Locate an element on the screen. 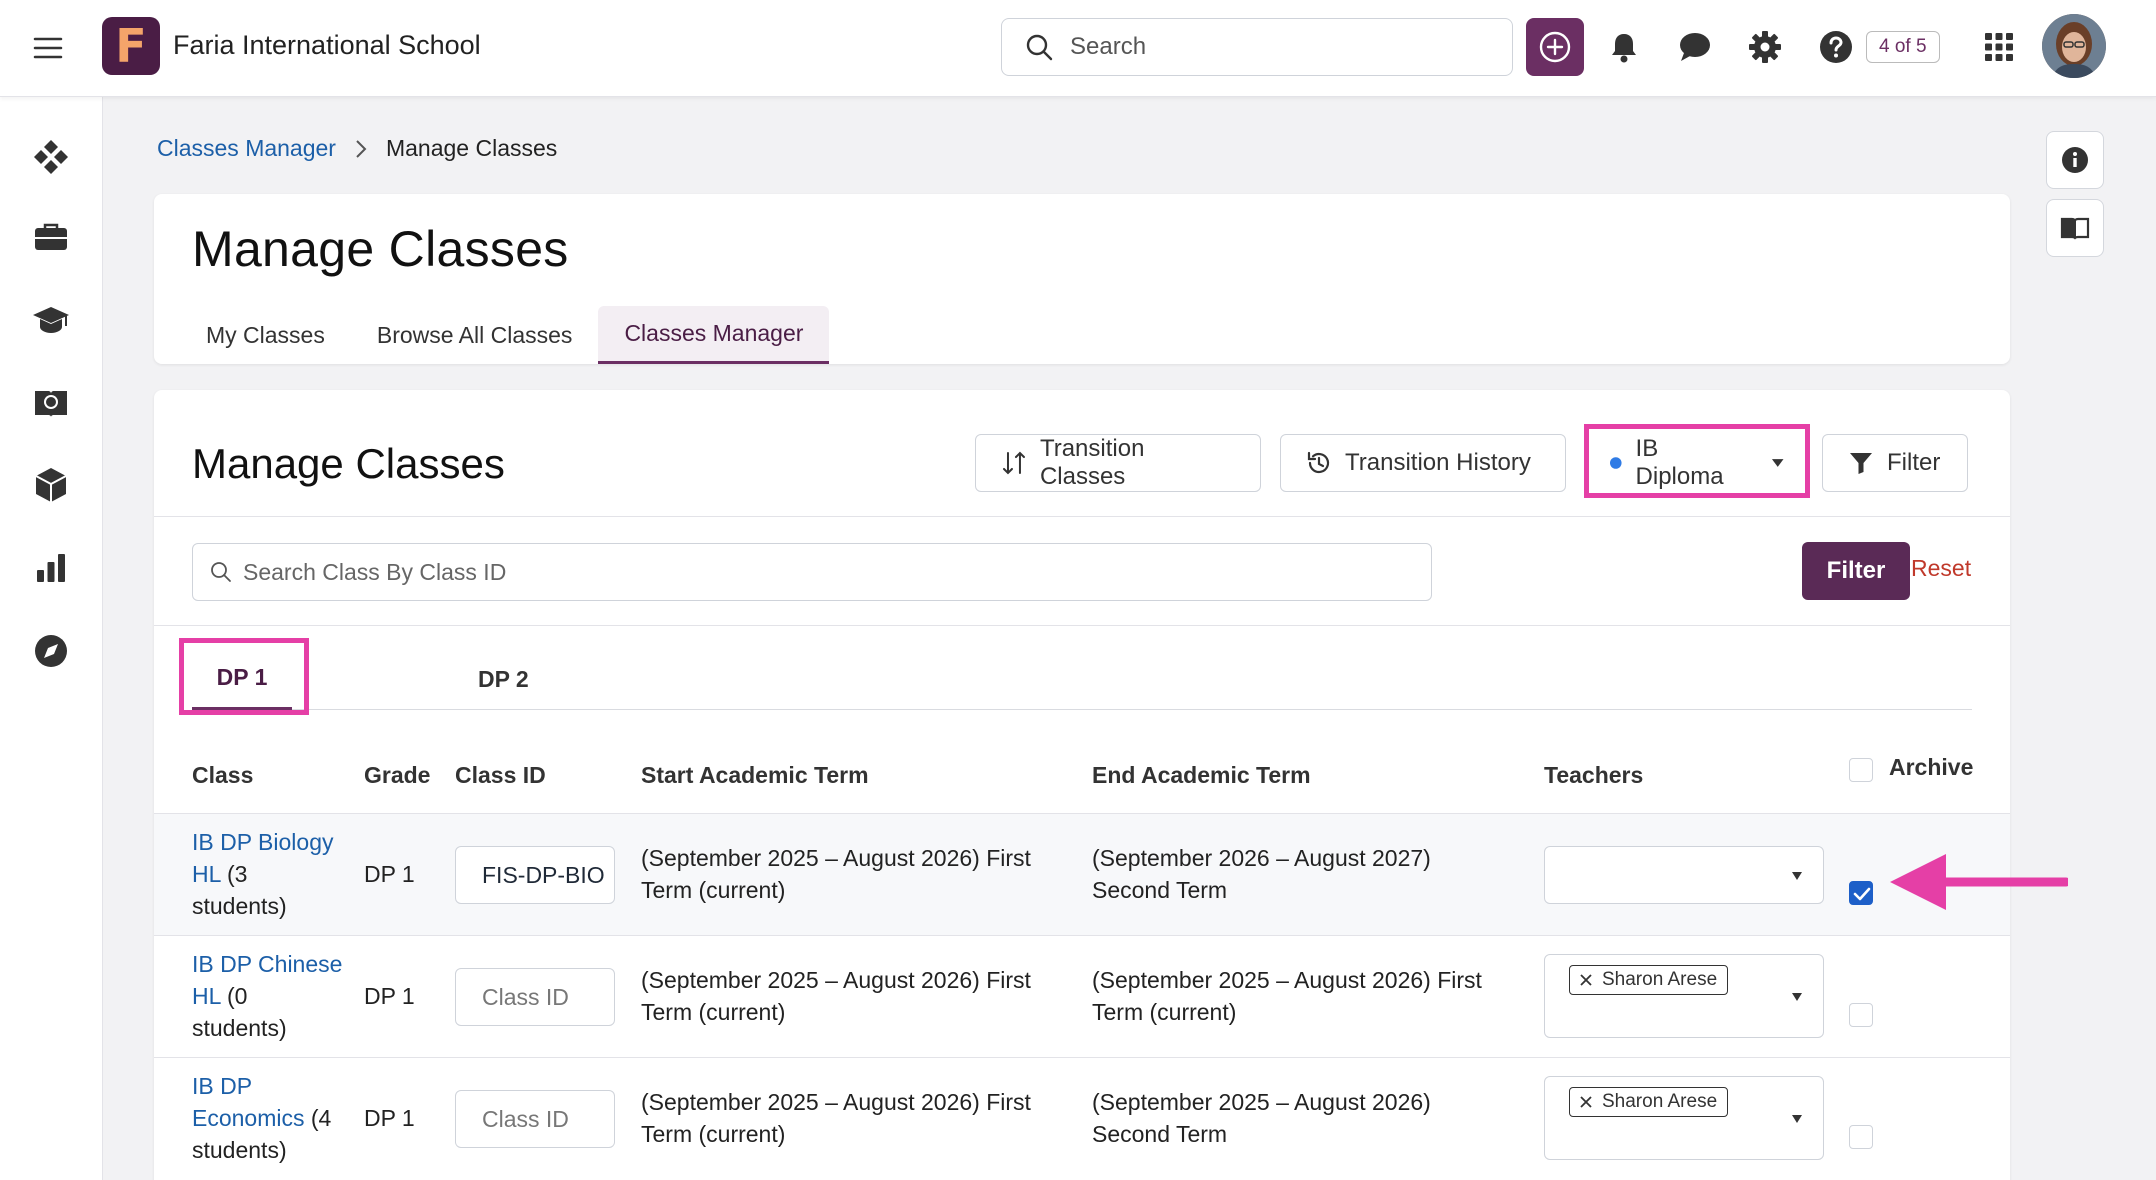 The width and height of the screenshot is (2156, 1180). apply-filter-button: Filter is located at coordinates (1856, 571).